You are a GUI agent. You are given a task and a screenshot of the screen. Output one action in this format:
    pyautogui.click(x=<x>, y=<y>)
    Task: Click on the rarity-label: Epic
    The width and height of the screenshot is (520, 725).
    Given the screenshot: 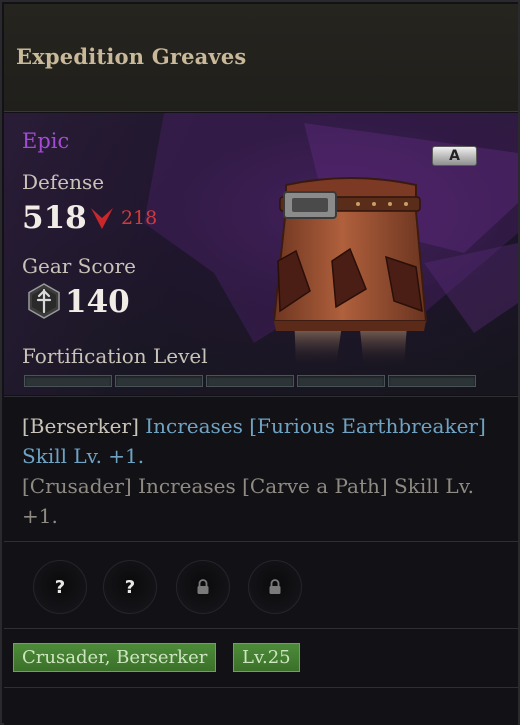 What is the action you would take?
    pyautogui.click(x=46, y=141)
    